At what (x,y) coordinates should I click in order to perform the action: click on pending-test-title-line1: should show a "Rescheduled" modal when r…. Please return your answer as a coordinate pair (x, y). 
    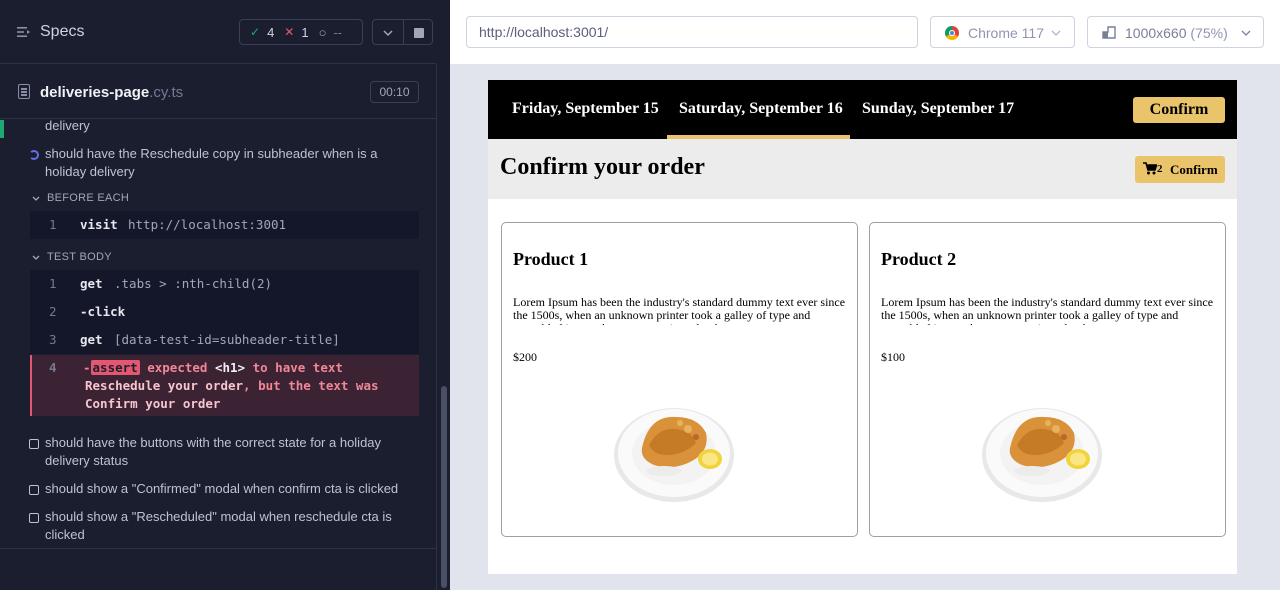
    Looking at the image, I should click on (218, 517).